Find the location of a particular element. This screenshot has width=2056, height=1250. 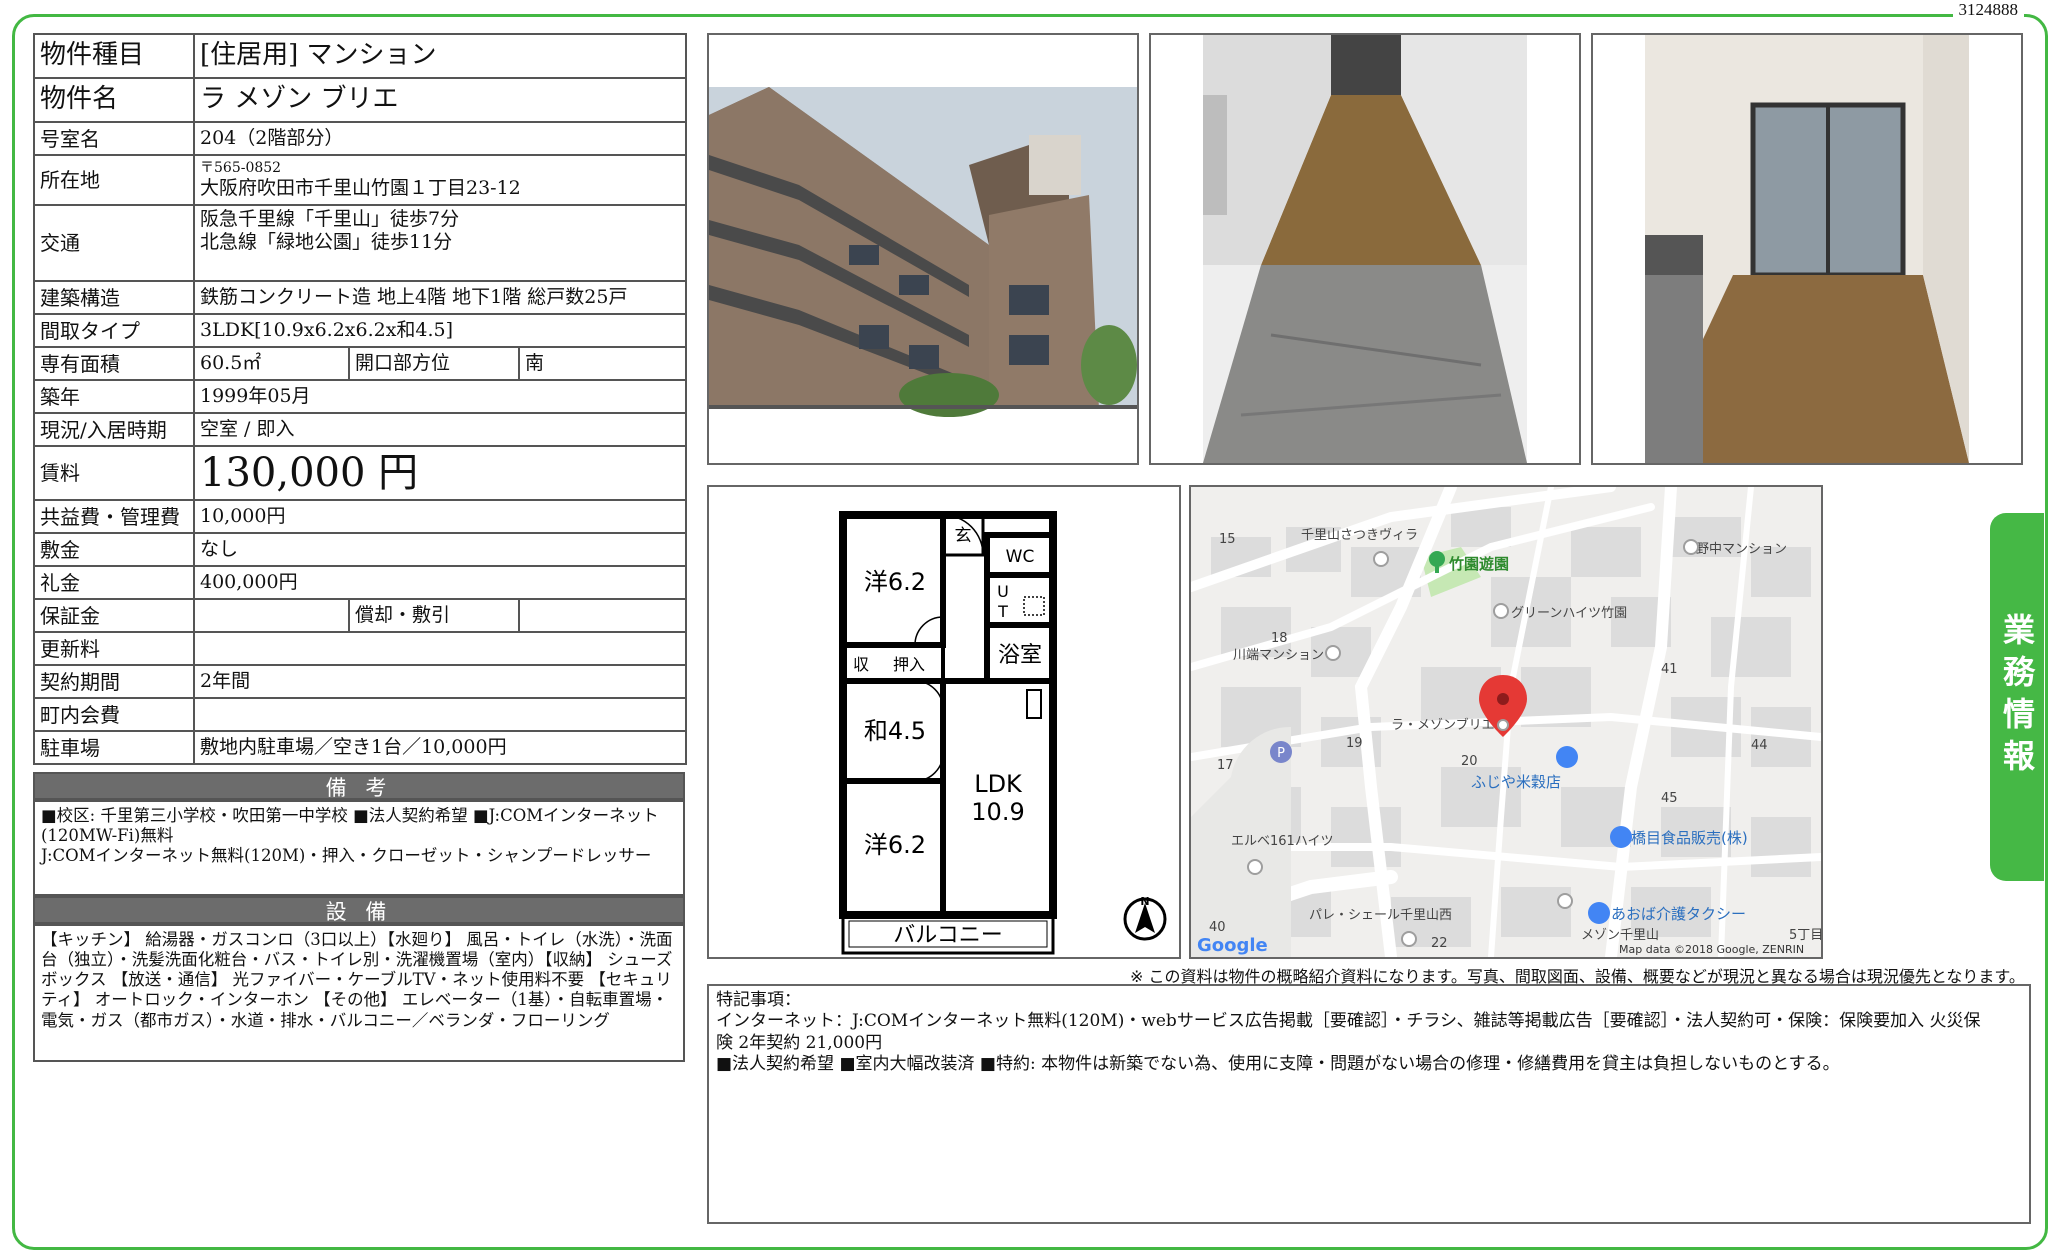

room-balcony: バルコニー is located at coordinates (948, 935).